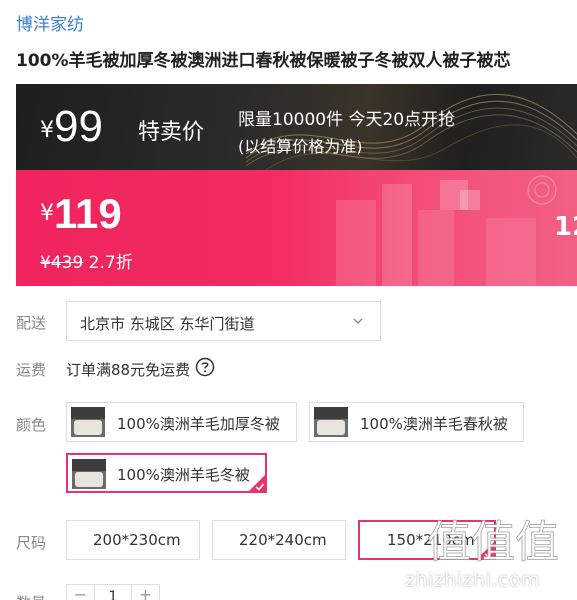 This screenshot has height=600, width=577. I want to click on flash-price-value: 99, so click(78, 126).